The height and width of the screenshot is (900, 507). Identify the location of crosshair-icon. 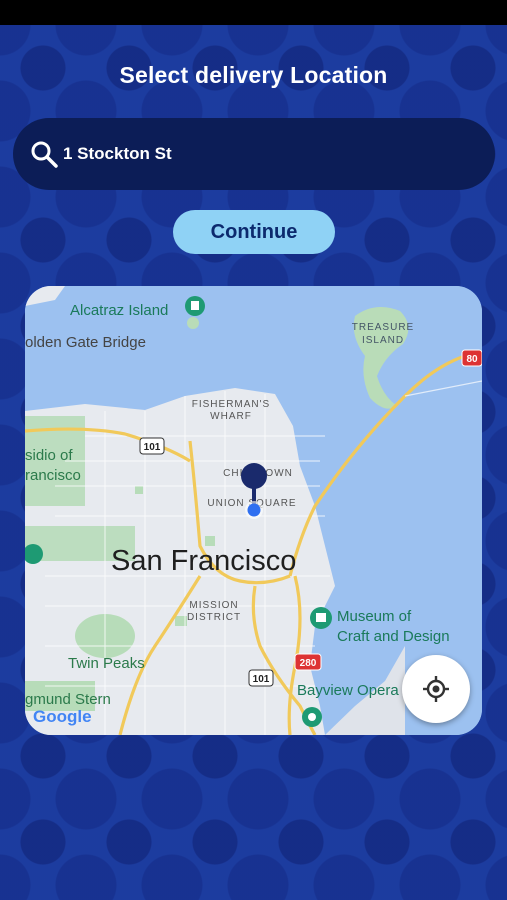
(436, 689).